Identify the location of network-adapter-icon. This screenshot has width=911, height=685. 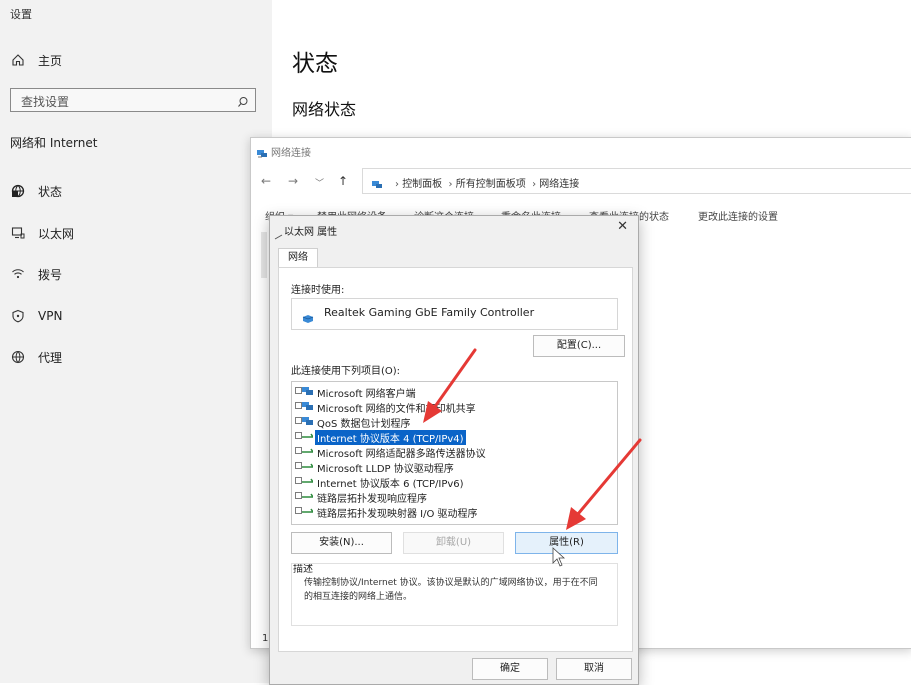
(308, 318).